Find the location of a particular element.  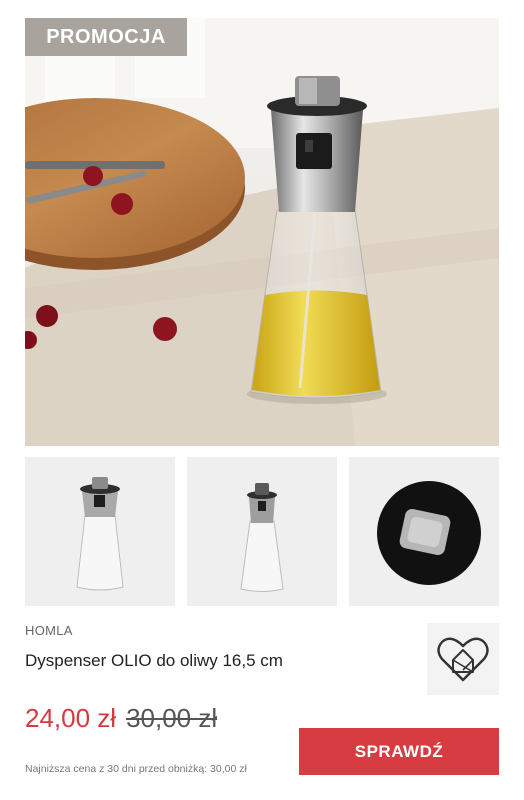

current-price: 24,00 zł is located at coordinates (71, 718).